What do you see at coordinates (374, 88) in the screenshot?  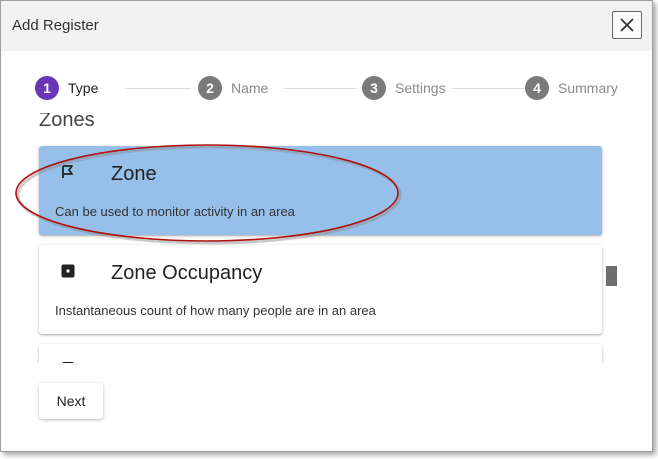 I see `step-number: 3` at bounding box center [374, 88].